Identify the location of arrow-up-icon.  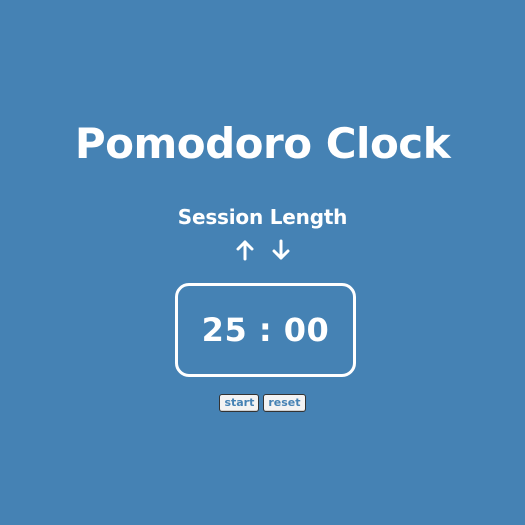
(244, 250).